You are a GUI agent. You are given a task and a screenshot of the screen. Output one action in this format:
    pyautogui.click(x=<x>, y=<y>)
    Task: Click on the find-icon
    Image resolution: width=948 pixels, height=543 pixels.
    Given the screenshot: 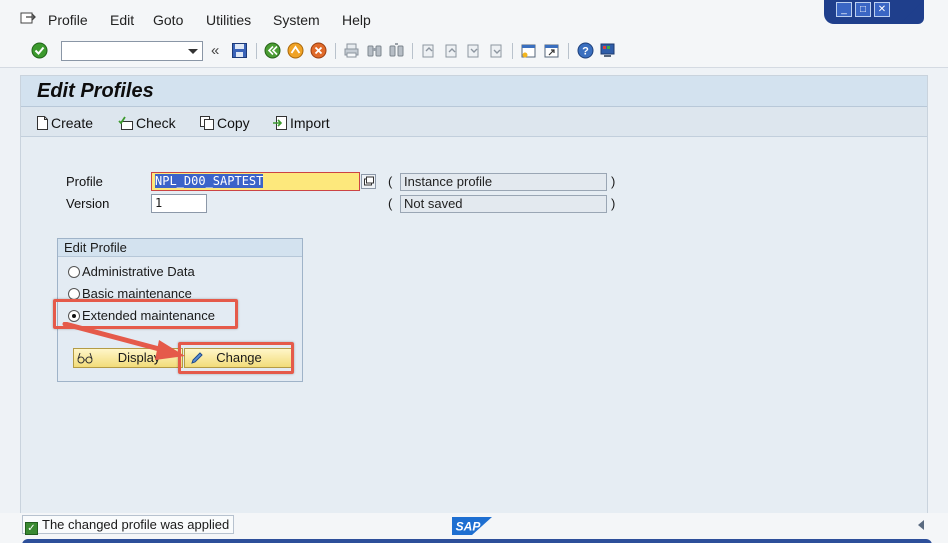 What is the action you would take?
    pyautogui.click(x=374, y=50)
    